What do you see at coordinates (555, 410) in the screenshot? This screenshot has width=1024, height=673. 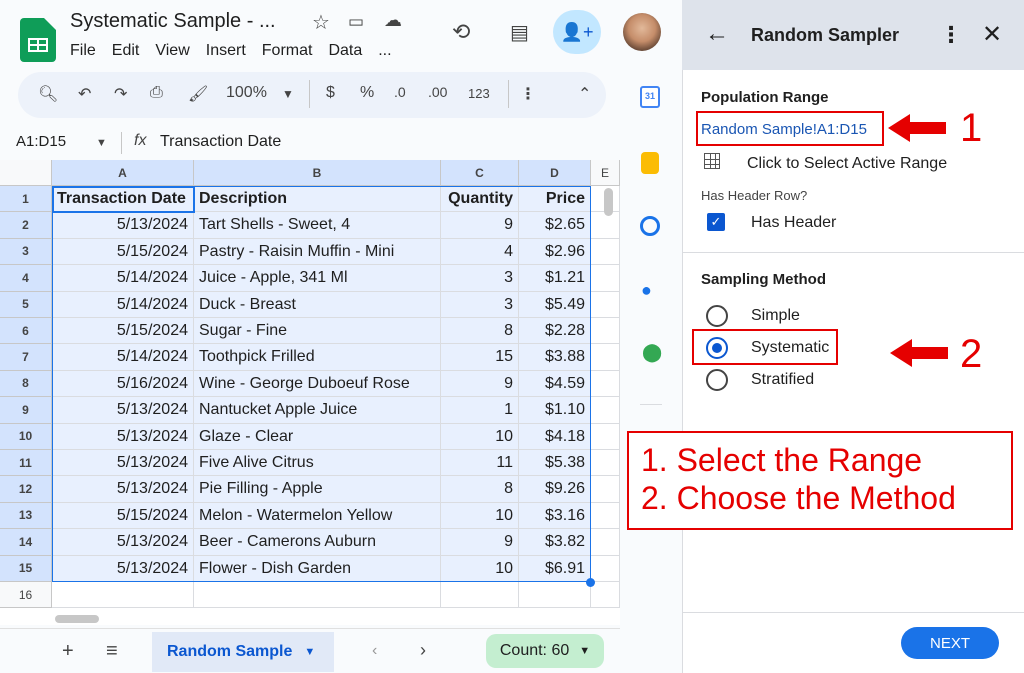 I see `table-cell: $1.10` at bounding box center [555, 410].